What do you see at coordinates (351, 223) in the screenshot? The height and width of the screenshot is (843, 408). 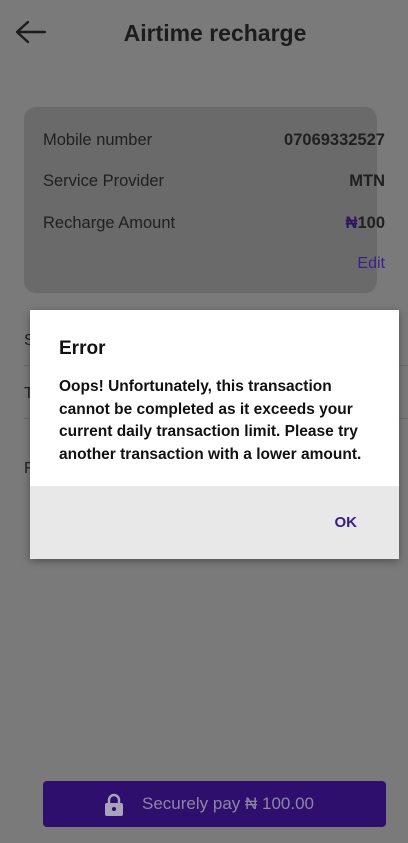 I see `naira-symbol: ₦` at bounding box center [351, 223].